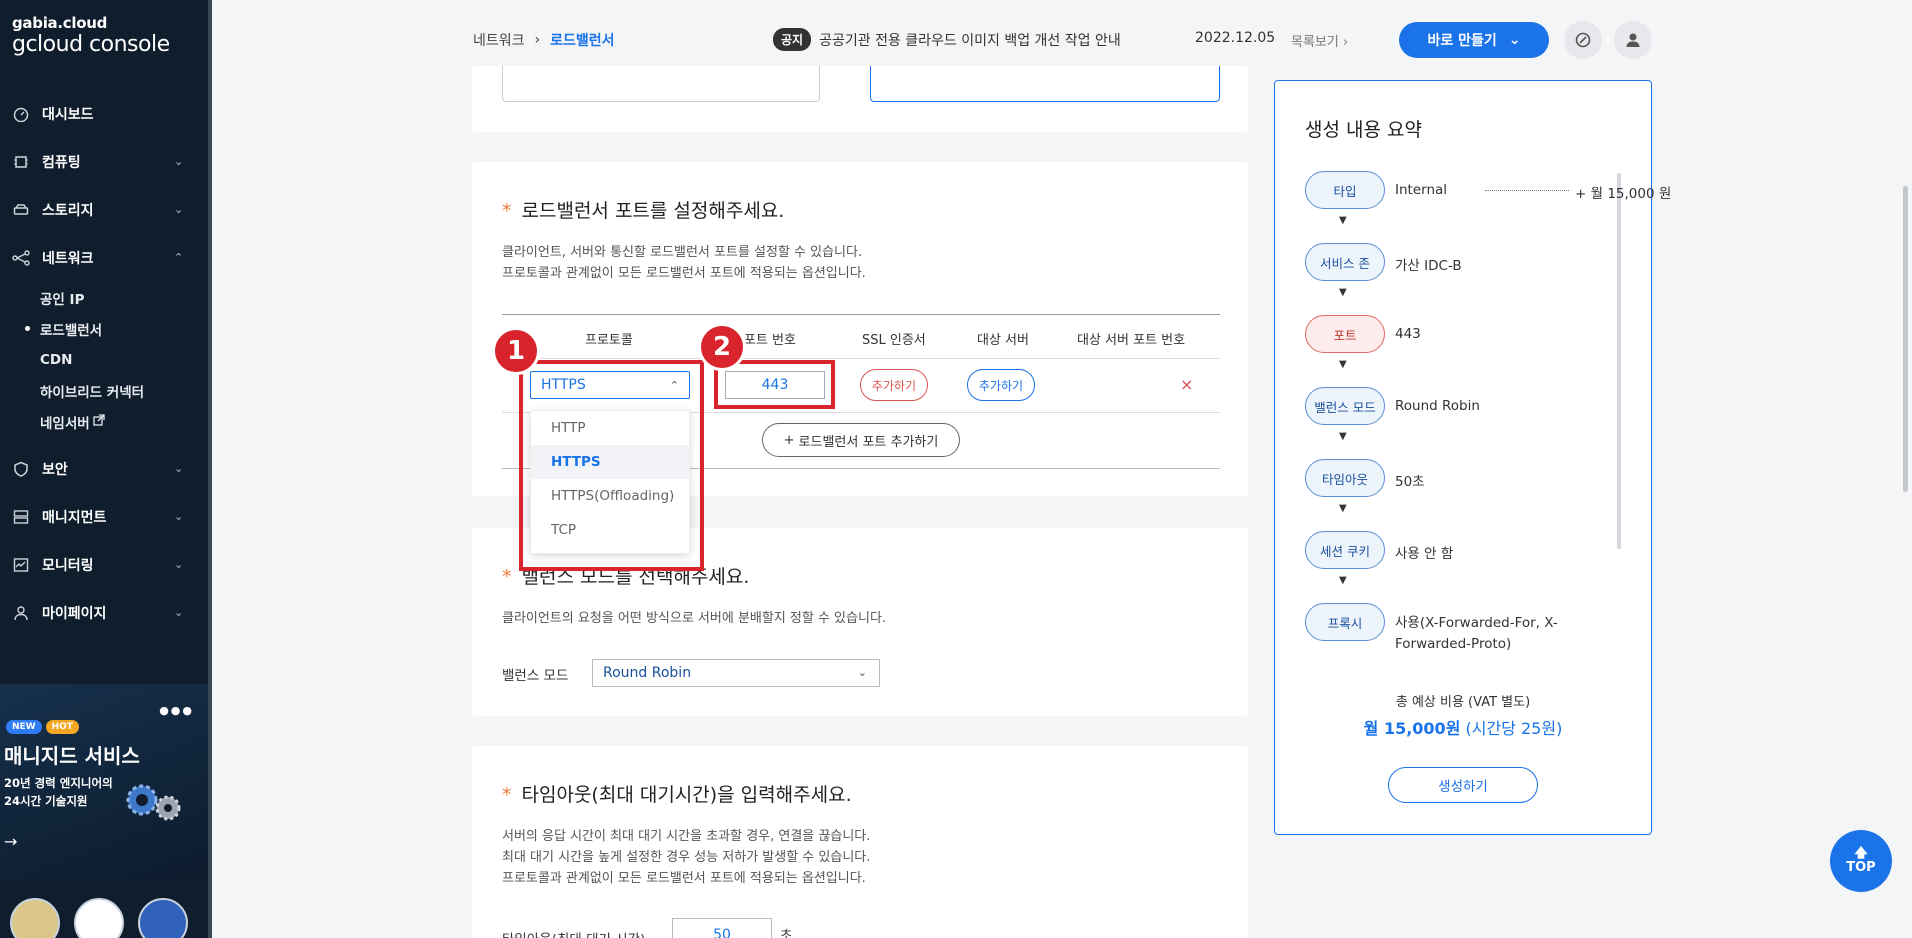 The height and width of the screenshot is (938, 1912). I want to click on timeout-input: 50, so click(722, 928).